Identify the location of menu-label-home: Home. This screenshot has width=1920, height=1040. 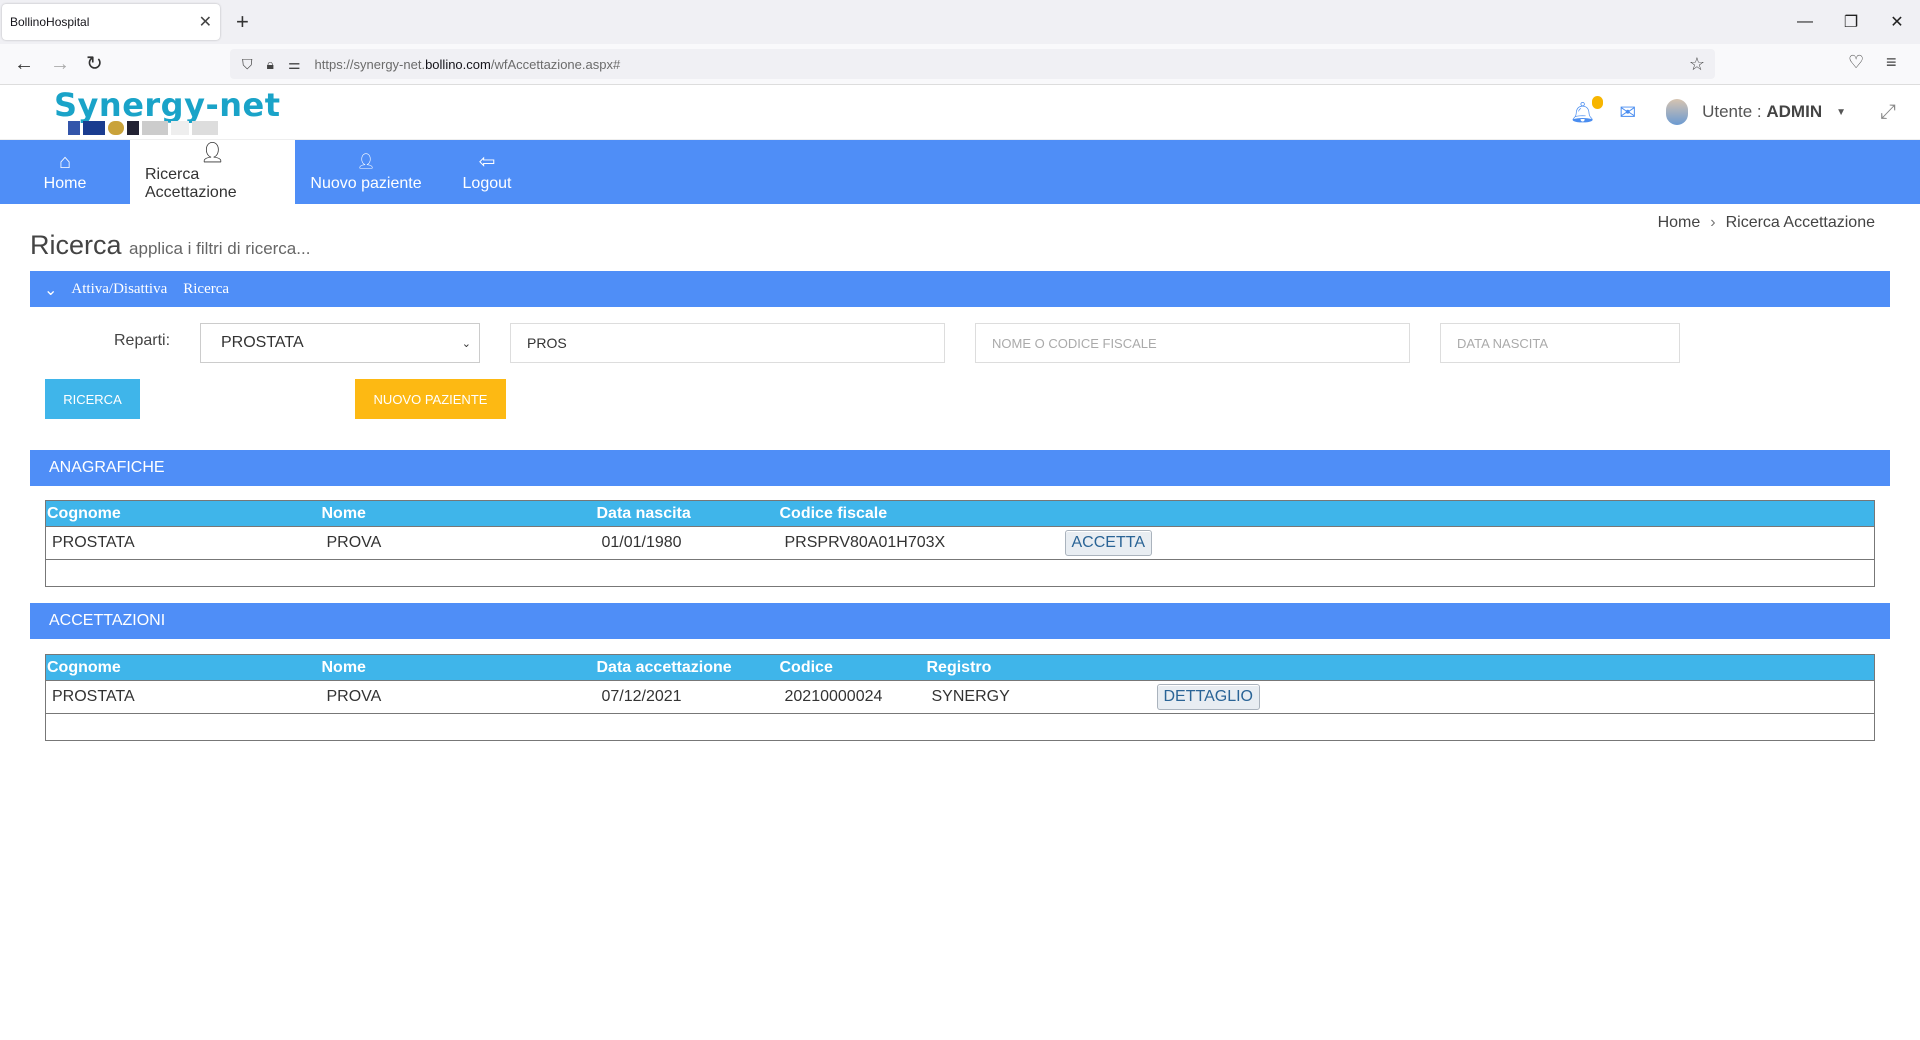
(65, 183).